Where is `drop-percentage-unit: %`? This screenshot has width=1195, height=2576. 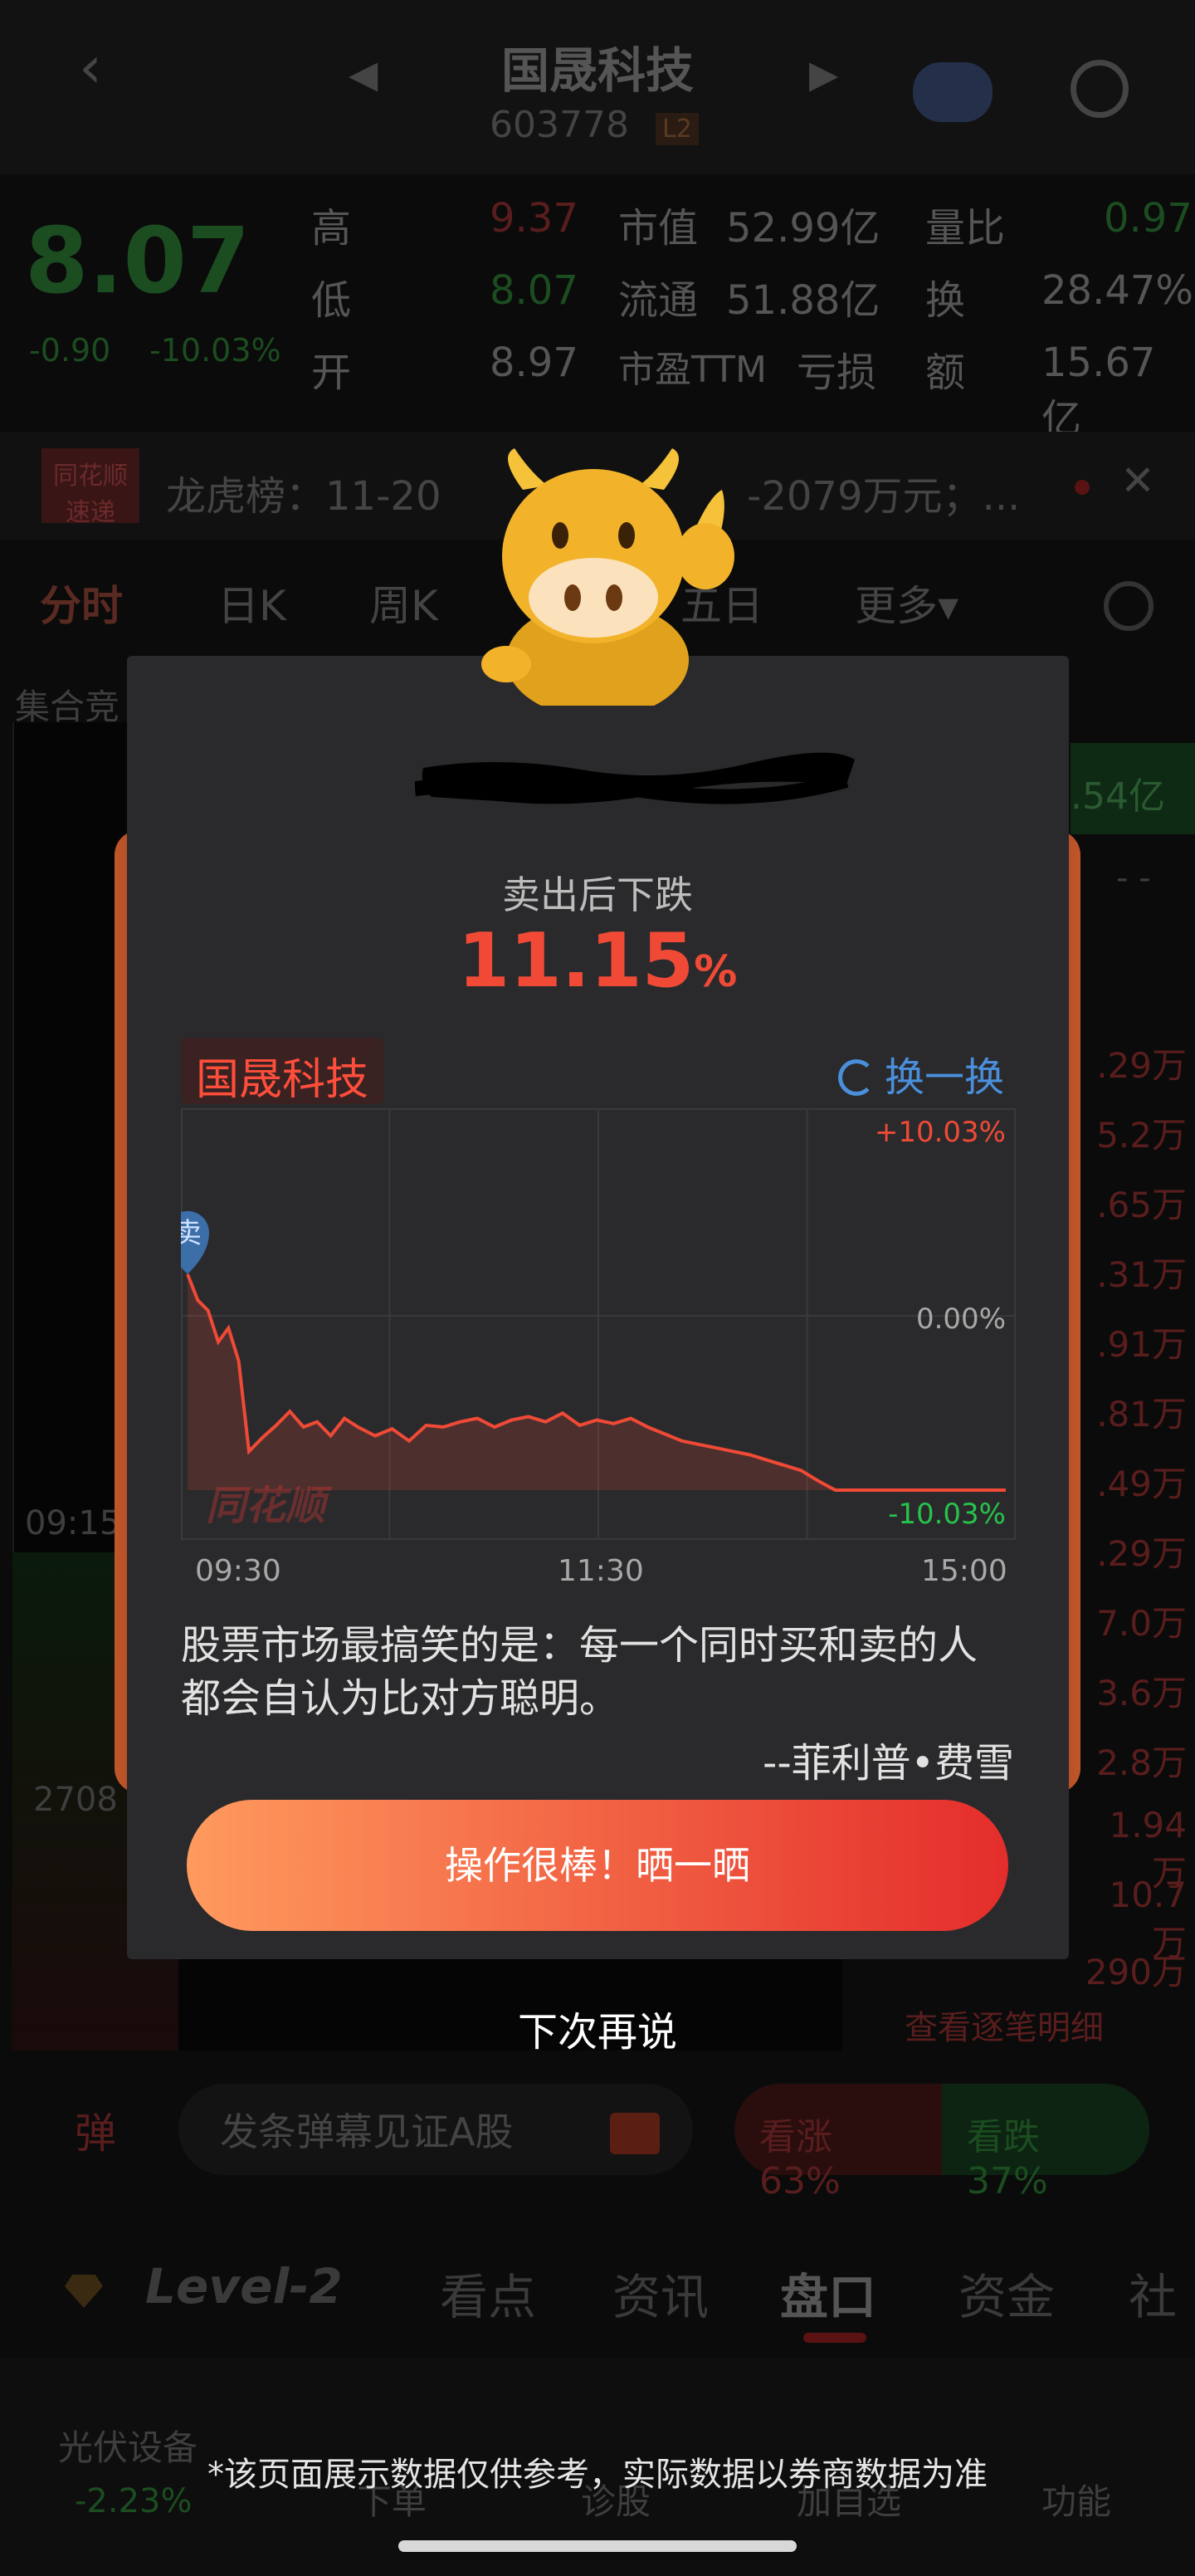
drop-percentage-unit: % is located at coordinates (716, 972).